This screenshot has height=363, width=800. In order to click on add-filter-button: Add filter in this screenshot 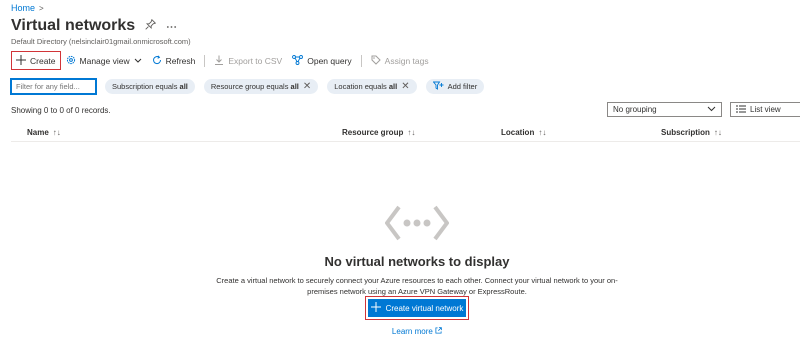, I will do `click(455, 86)`.